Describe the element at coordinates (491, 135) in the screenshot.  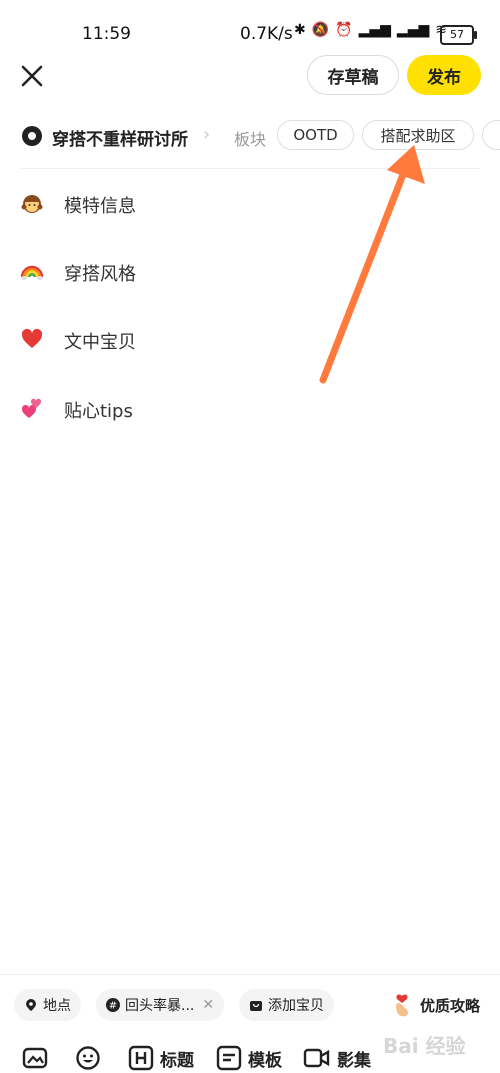
I see `chip-more` at that location.